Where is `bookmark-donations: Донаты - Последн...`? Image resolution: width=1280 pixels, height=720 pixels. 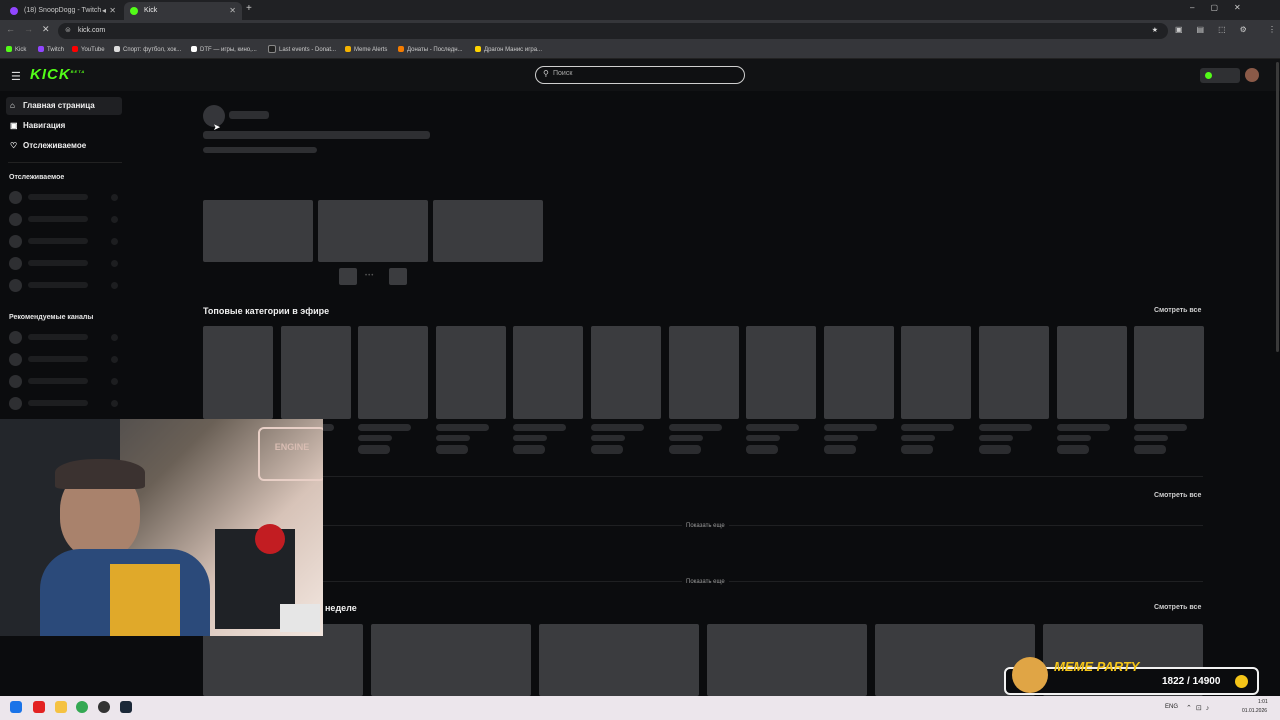
bookmark-donations: Донаты - Последн... is located at coordinates (430, 50).